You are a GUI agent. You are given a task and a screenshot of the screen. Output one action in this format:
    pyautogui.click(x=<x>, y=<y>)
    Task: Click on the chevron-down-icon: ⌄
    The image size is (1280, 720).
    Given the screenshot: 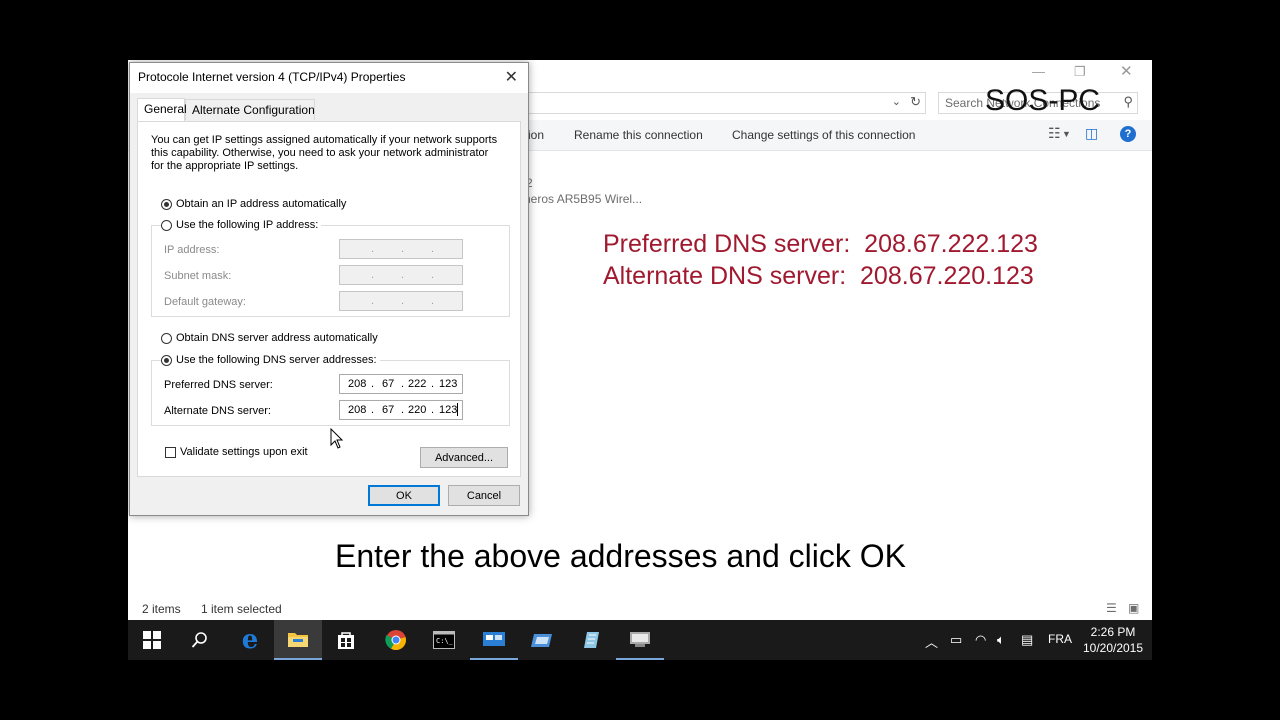 What is the action you would take?
    pyautogui.click(x=896, y=101)
    